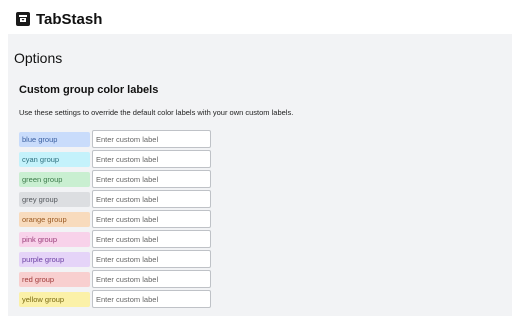  What do you see at coordinates (69, 19) in the screenshot?
I see `app-title: TabStash` at bounding box center [69, 19].